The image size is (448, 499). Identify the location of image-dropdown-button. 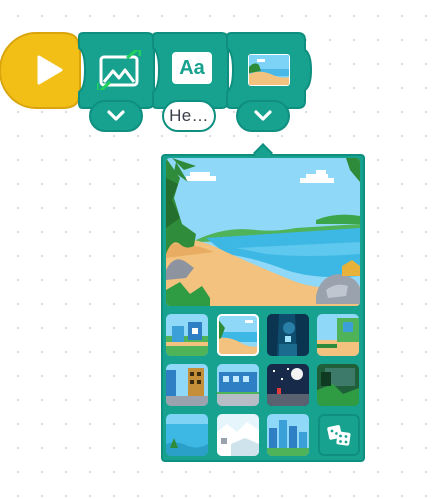
(116, 116).